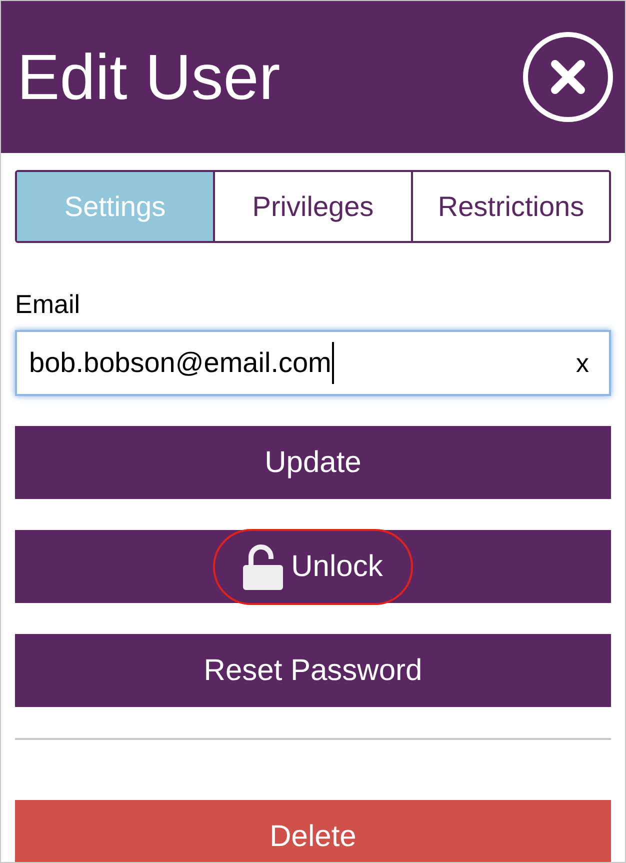 This screenshot has height=863, width=626. I want to click on action-button: Reset Password, so click(313, 670).